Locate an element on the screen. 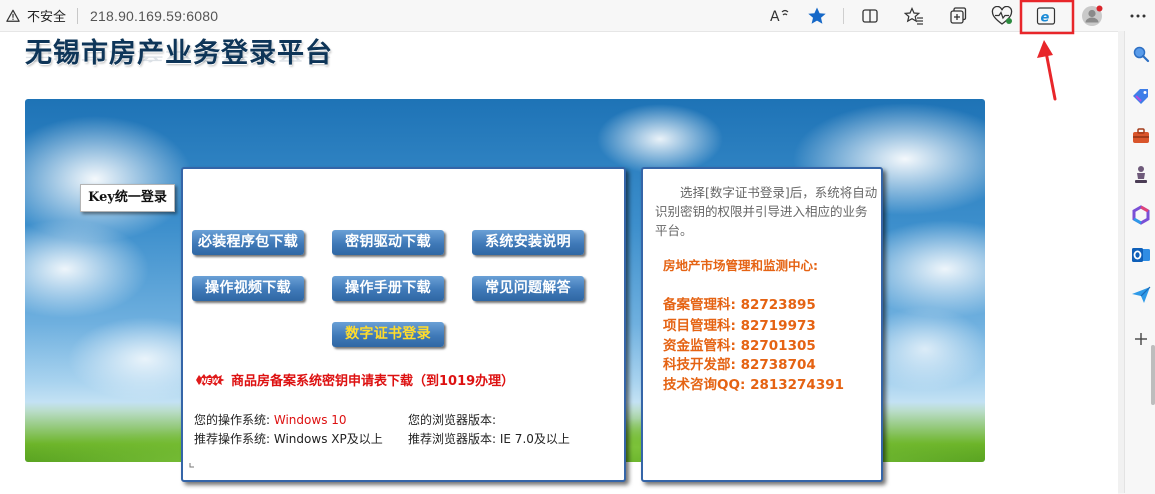  os-label: 您的操作系统: is located at coordinates (232, 420).